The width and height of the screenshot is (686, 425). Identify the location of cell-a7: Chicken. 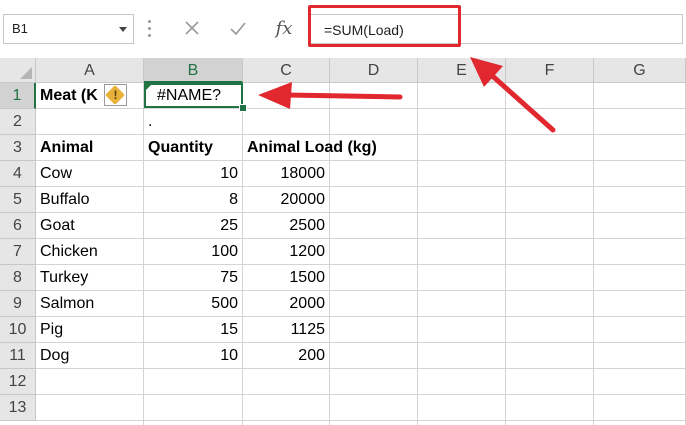
(90, 252).